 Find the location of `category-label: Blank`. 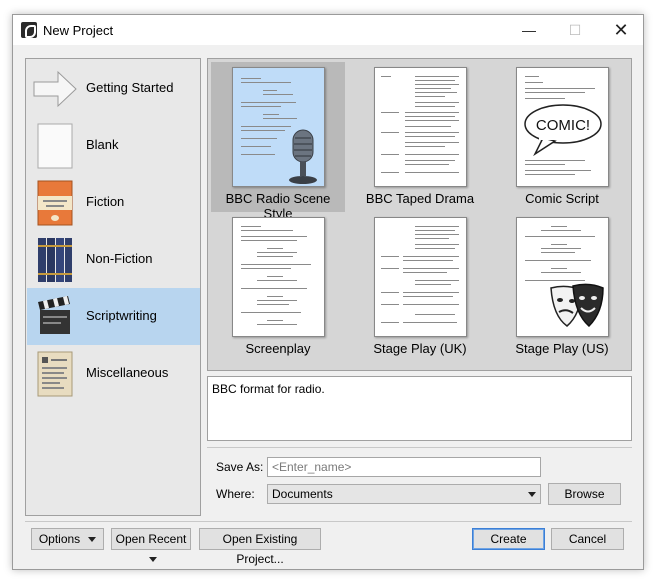

category-label: Blank is located at coordinates (102, 144).